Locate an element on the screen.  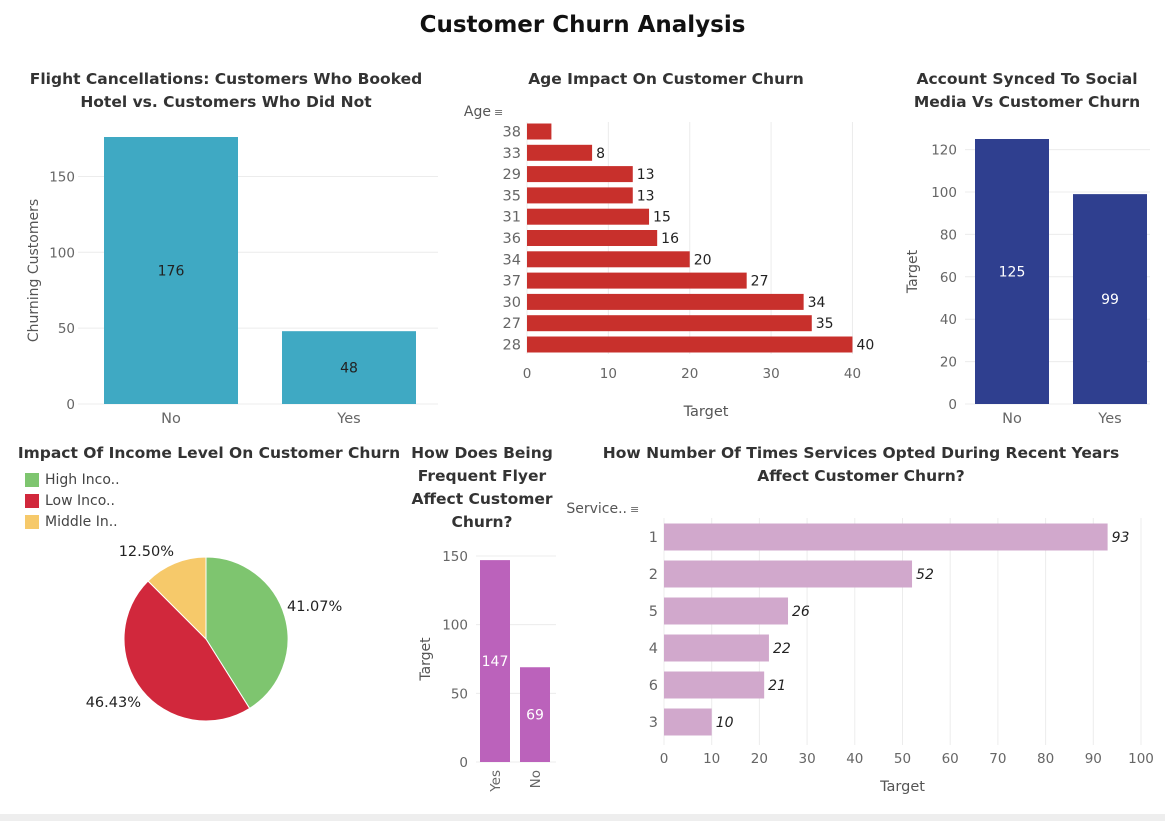
x-tick-label: 100 is located at coordinates (1141, 759).